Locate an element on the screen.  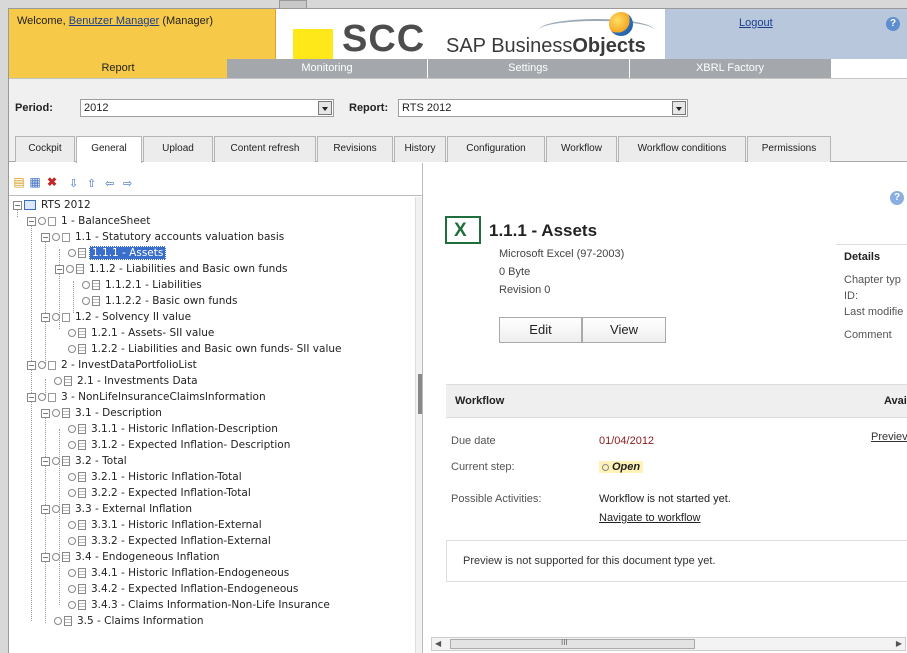
nav-settings: Settings is located at coordinates (528, 68).